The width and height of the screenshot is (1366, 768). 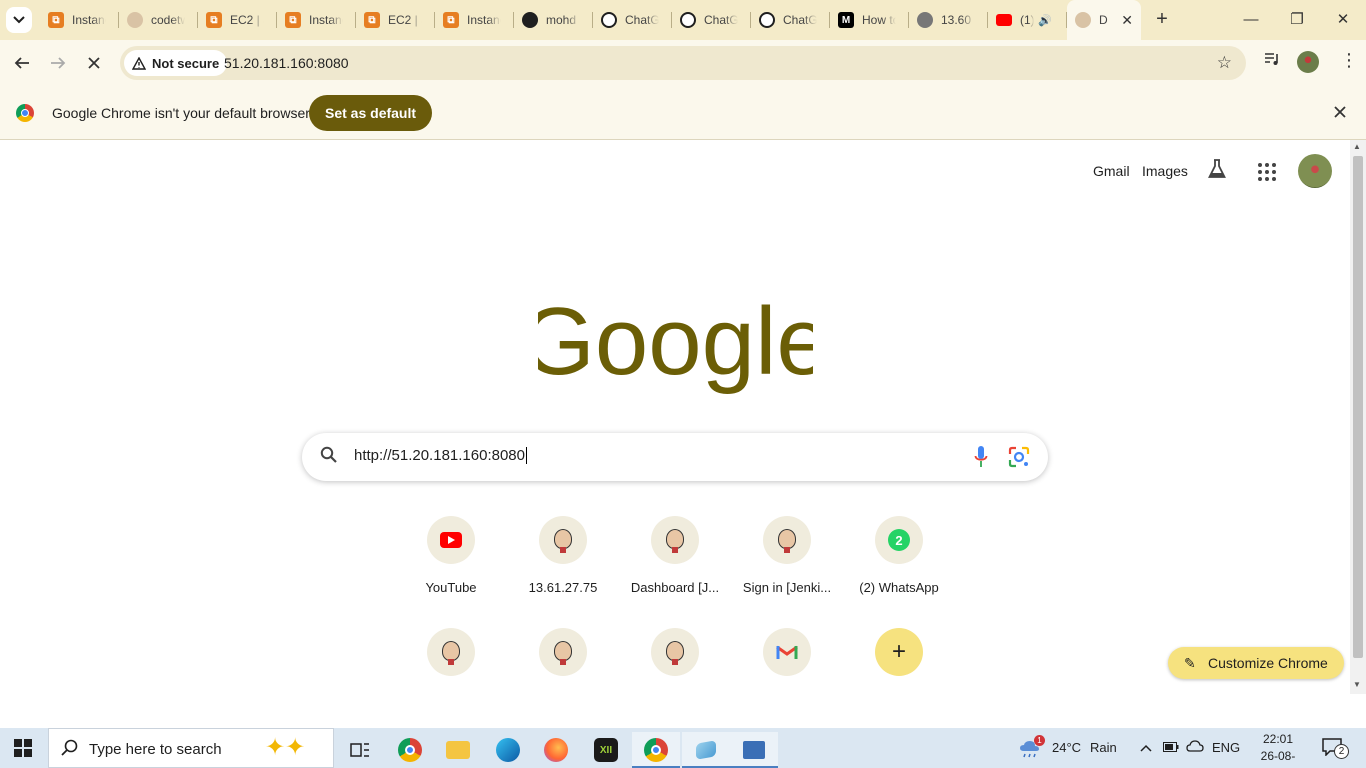 What do you see at coordinates (787, 652) in the screenshot?
I see `gmail-icon` at bounding box center [787, 652].